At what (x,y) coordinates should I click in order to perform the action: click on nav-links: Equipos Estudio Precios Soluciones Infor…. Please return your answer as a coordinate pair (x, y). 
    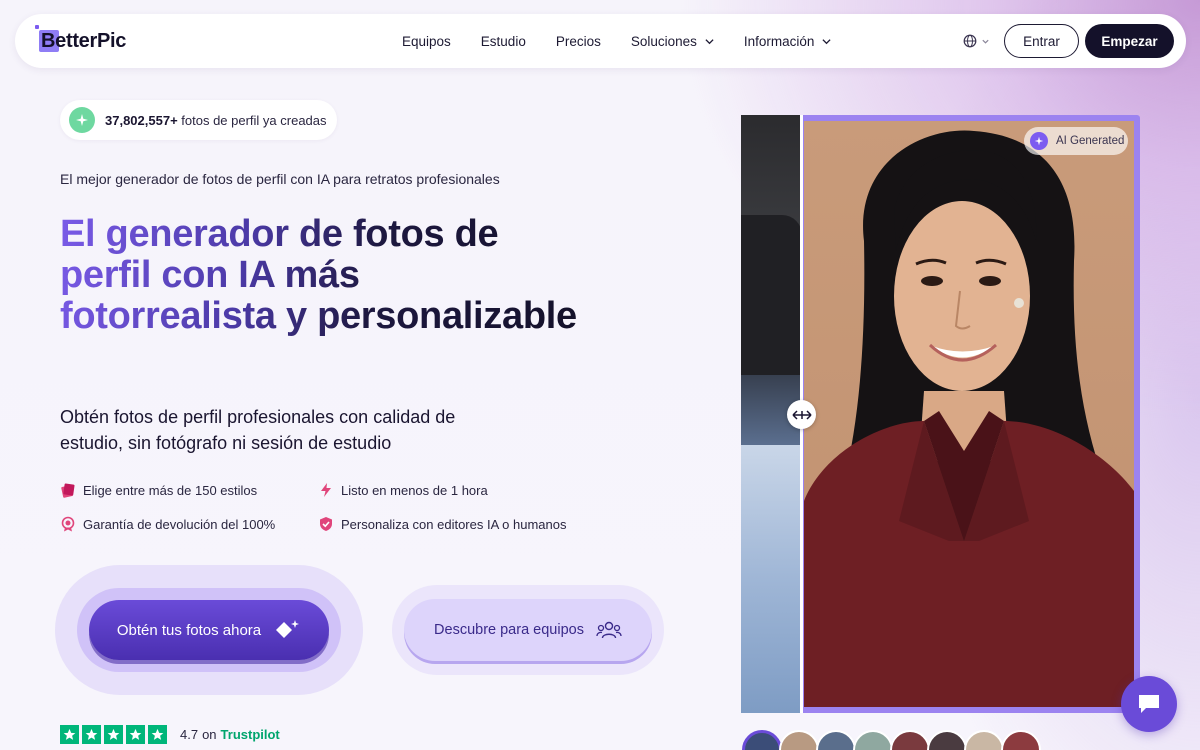
    Looking at the image, I should click on (631, 41).